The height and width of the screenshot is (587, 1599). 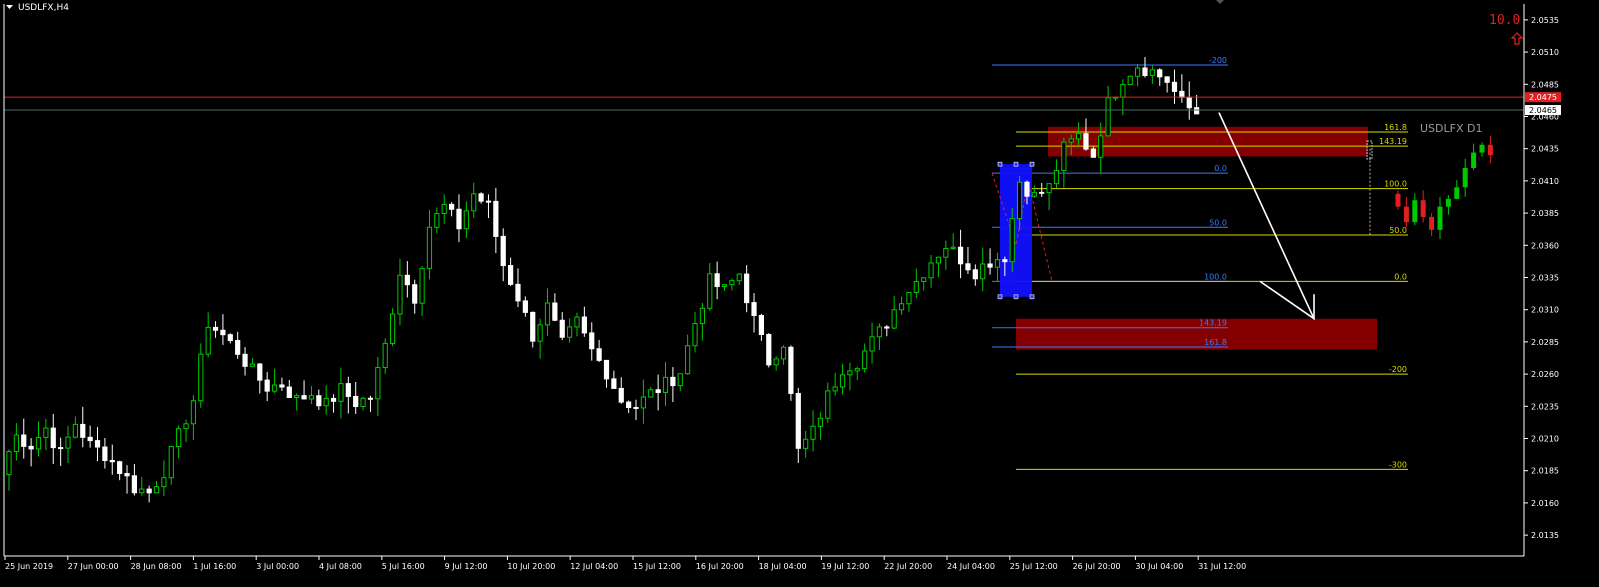 What do you see at coordinates (1451, 128) in the screenshot?
I see `inset-label: USDLFX D1` at bounding box center [1451, 128].